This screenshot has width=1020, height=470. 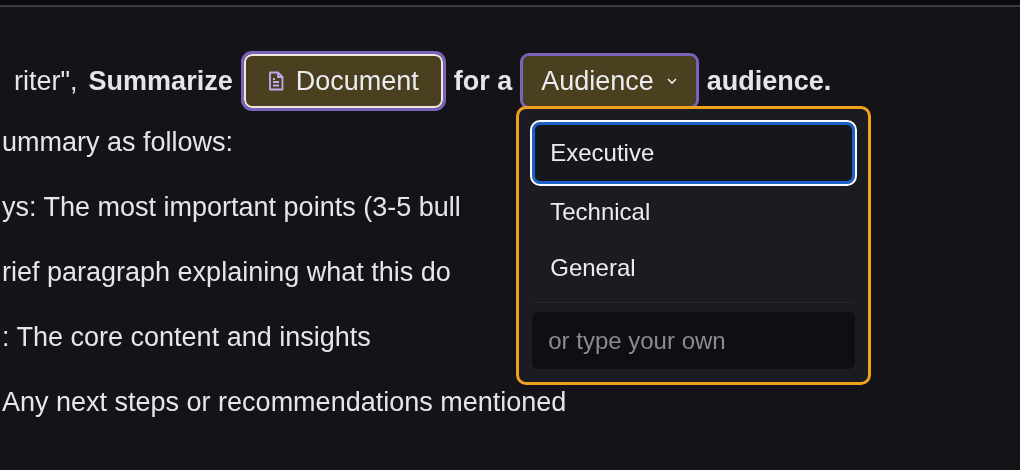 I want to click on prompt-text: ys: The most important points (3-5 bull, so click(x=231, y=208).